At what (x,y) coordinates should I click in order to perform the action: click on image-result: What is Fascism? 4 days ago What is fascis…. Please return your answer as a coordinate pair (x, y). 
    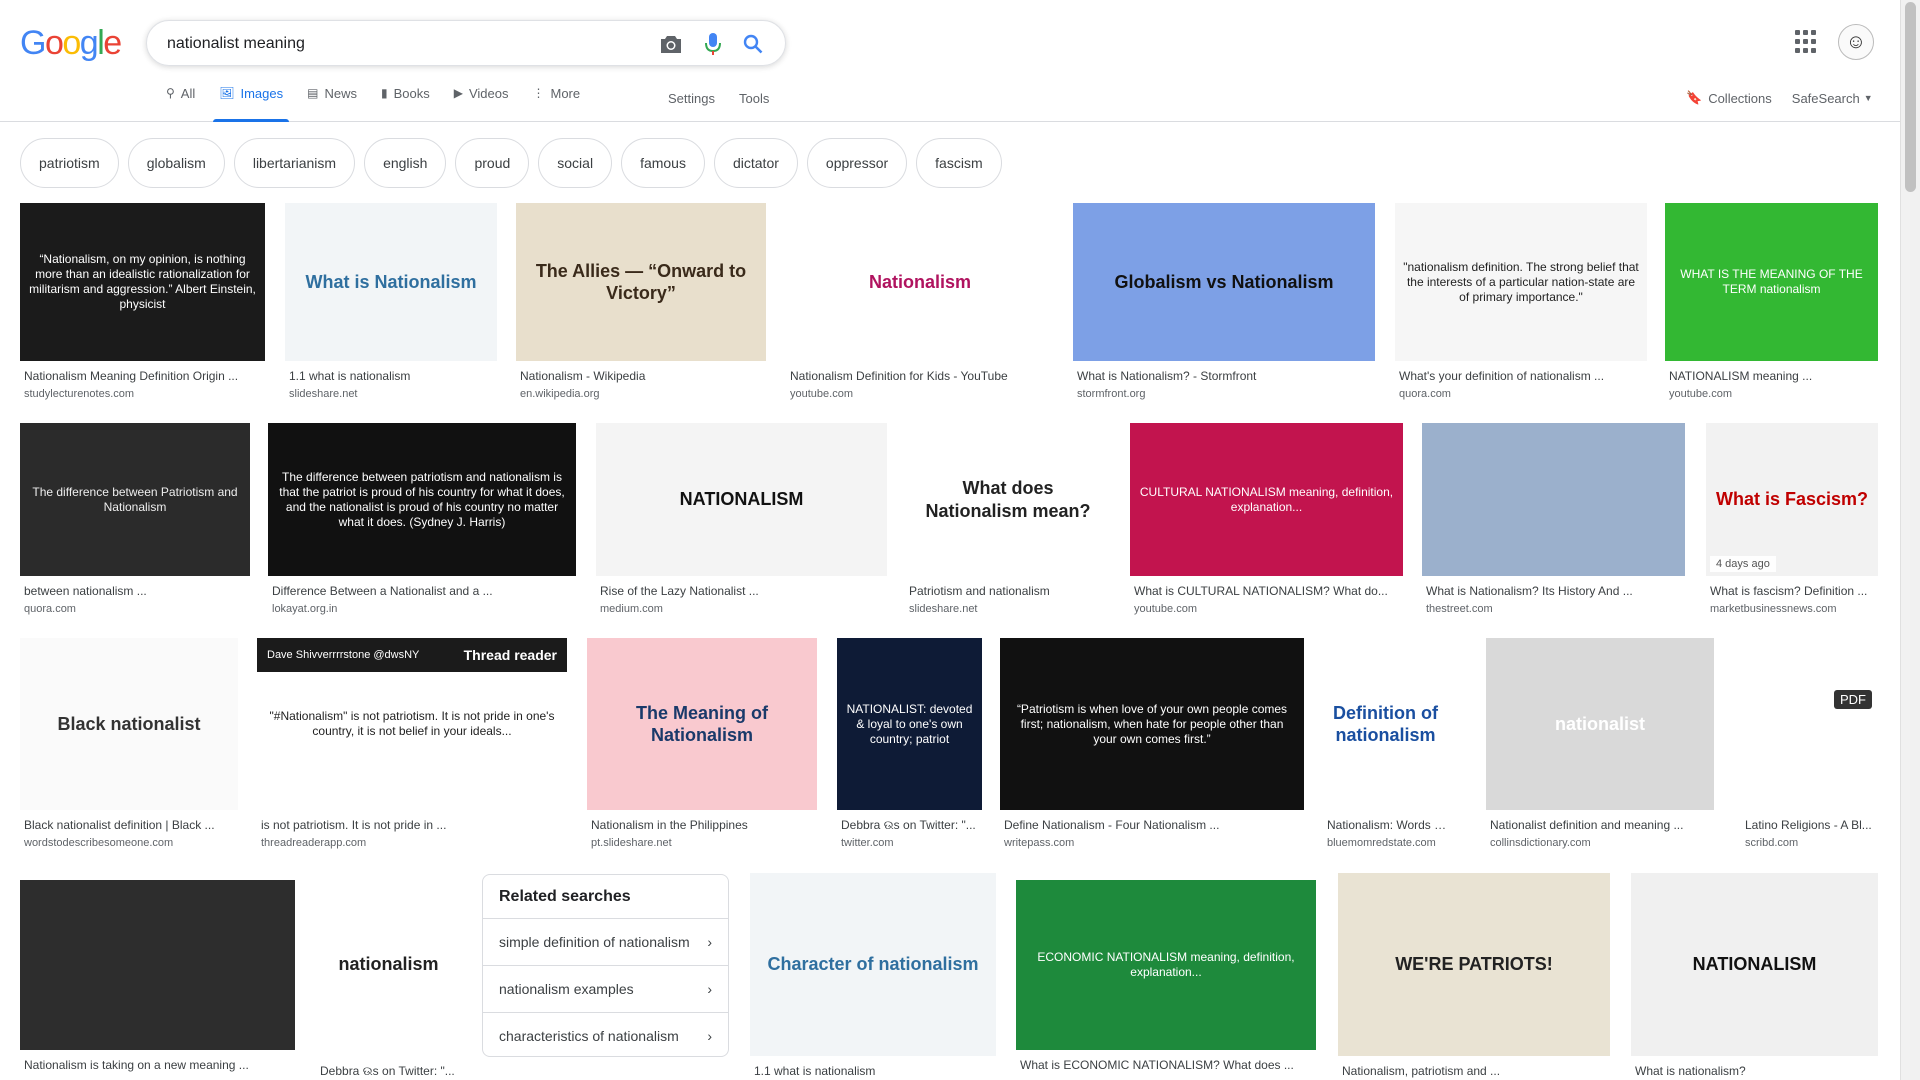
    Looking at the image, I should click on (1792, 524).